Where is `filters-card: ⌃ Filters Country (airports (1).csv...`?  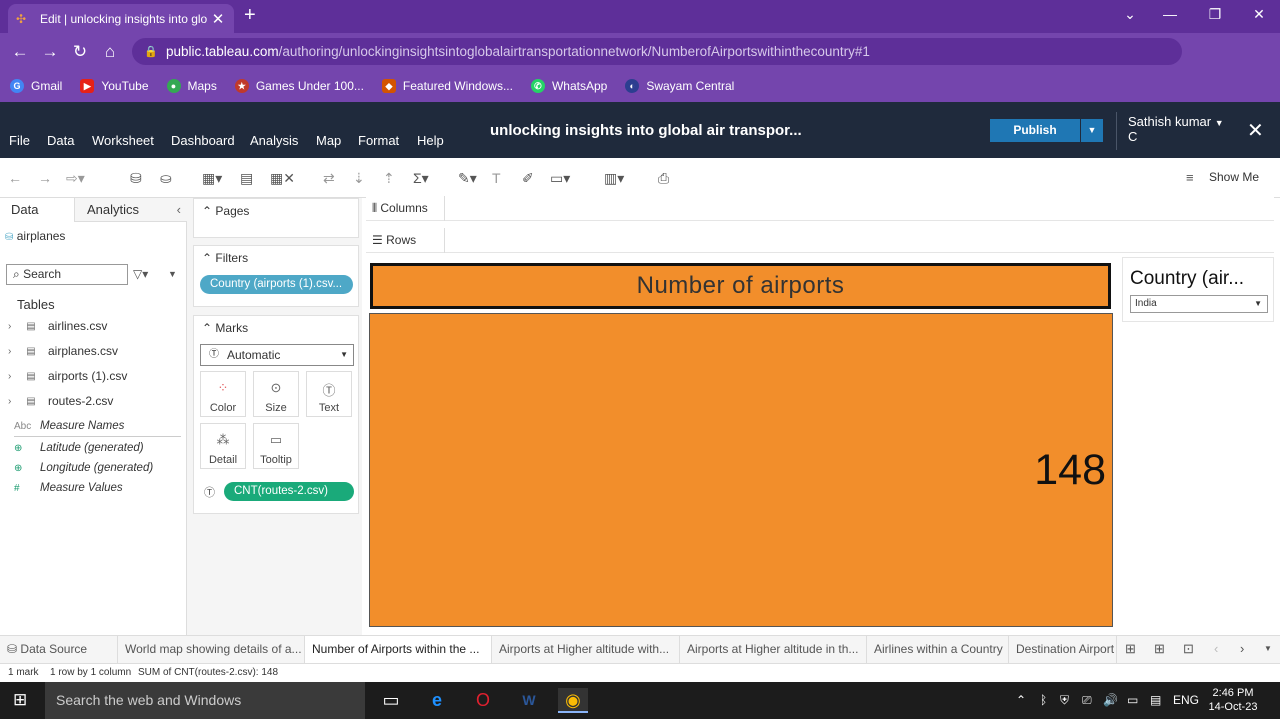 filters-card: ⌃ Filters Country (airports (1).csv... is located at coordinates (276, 276).